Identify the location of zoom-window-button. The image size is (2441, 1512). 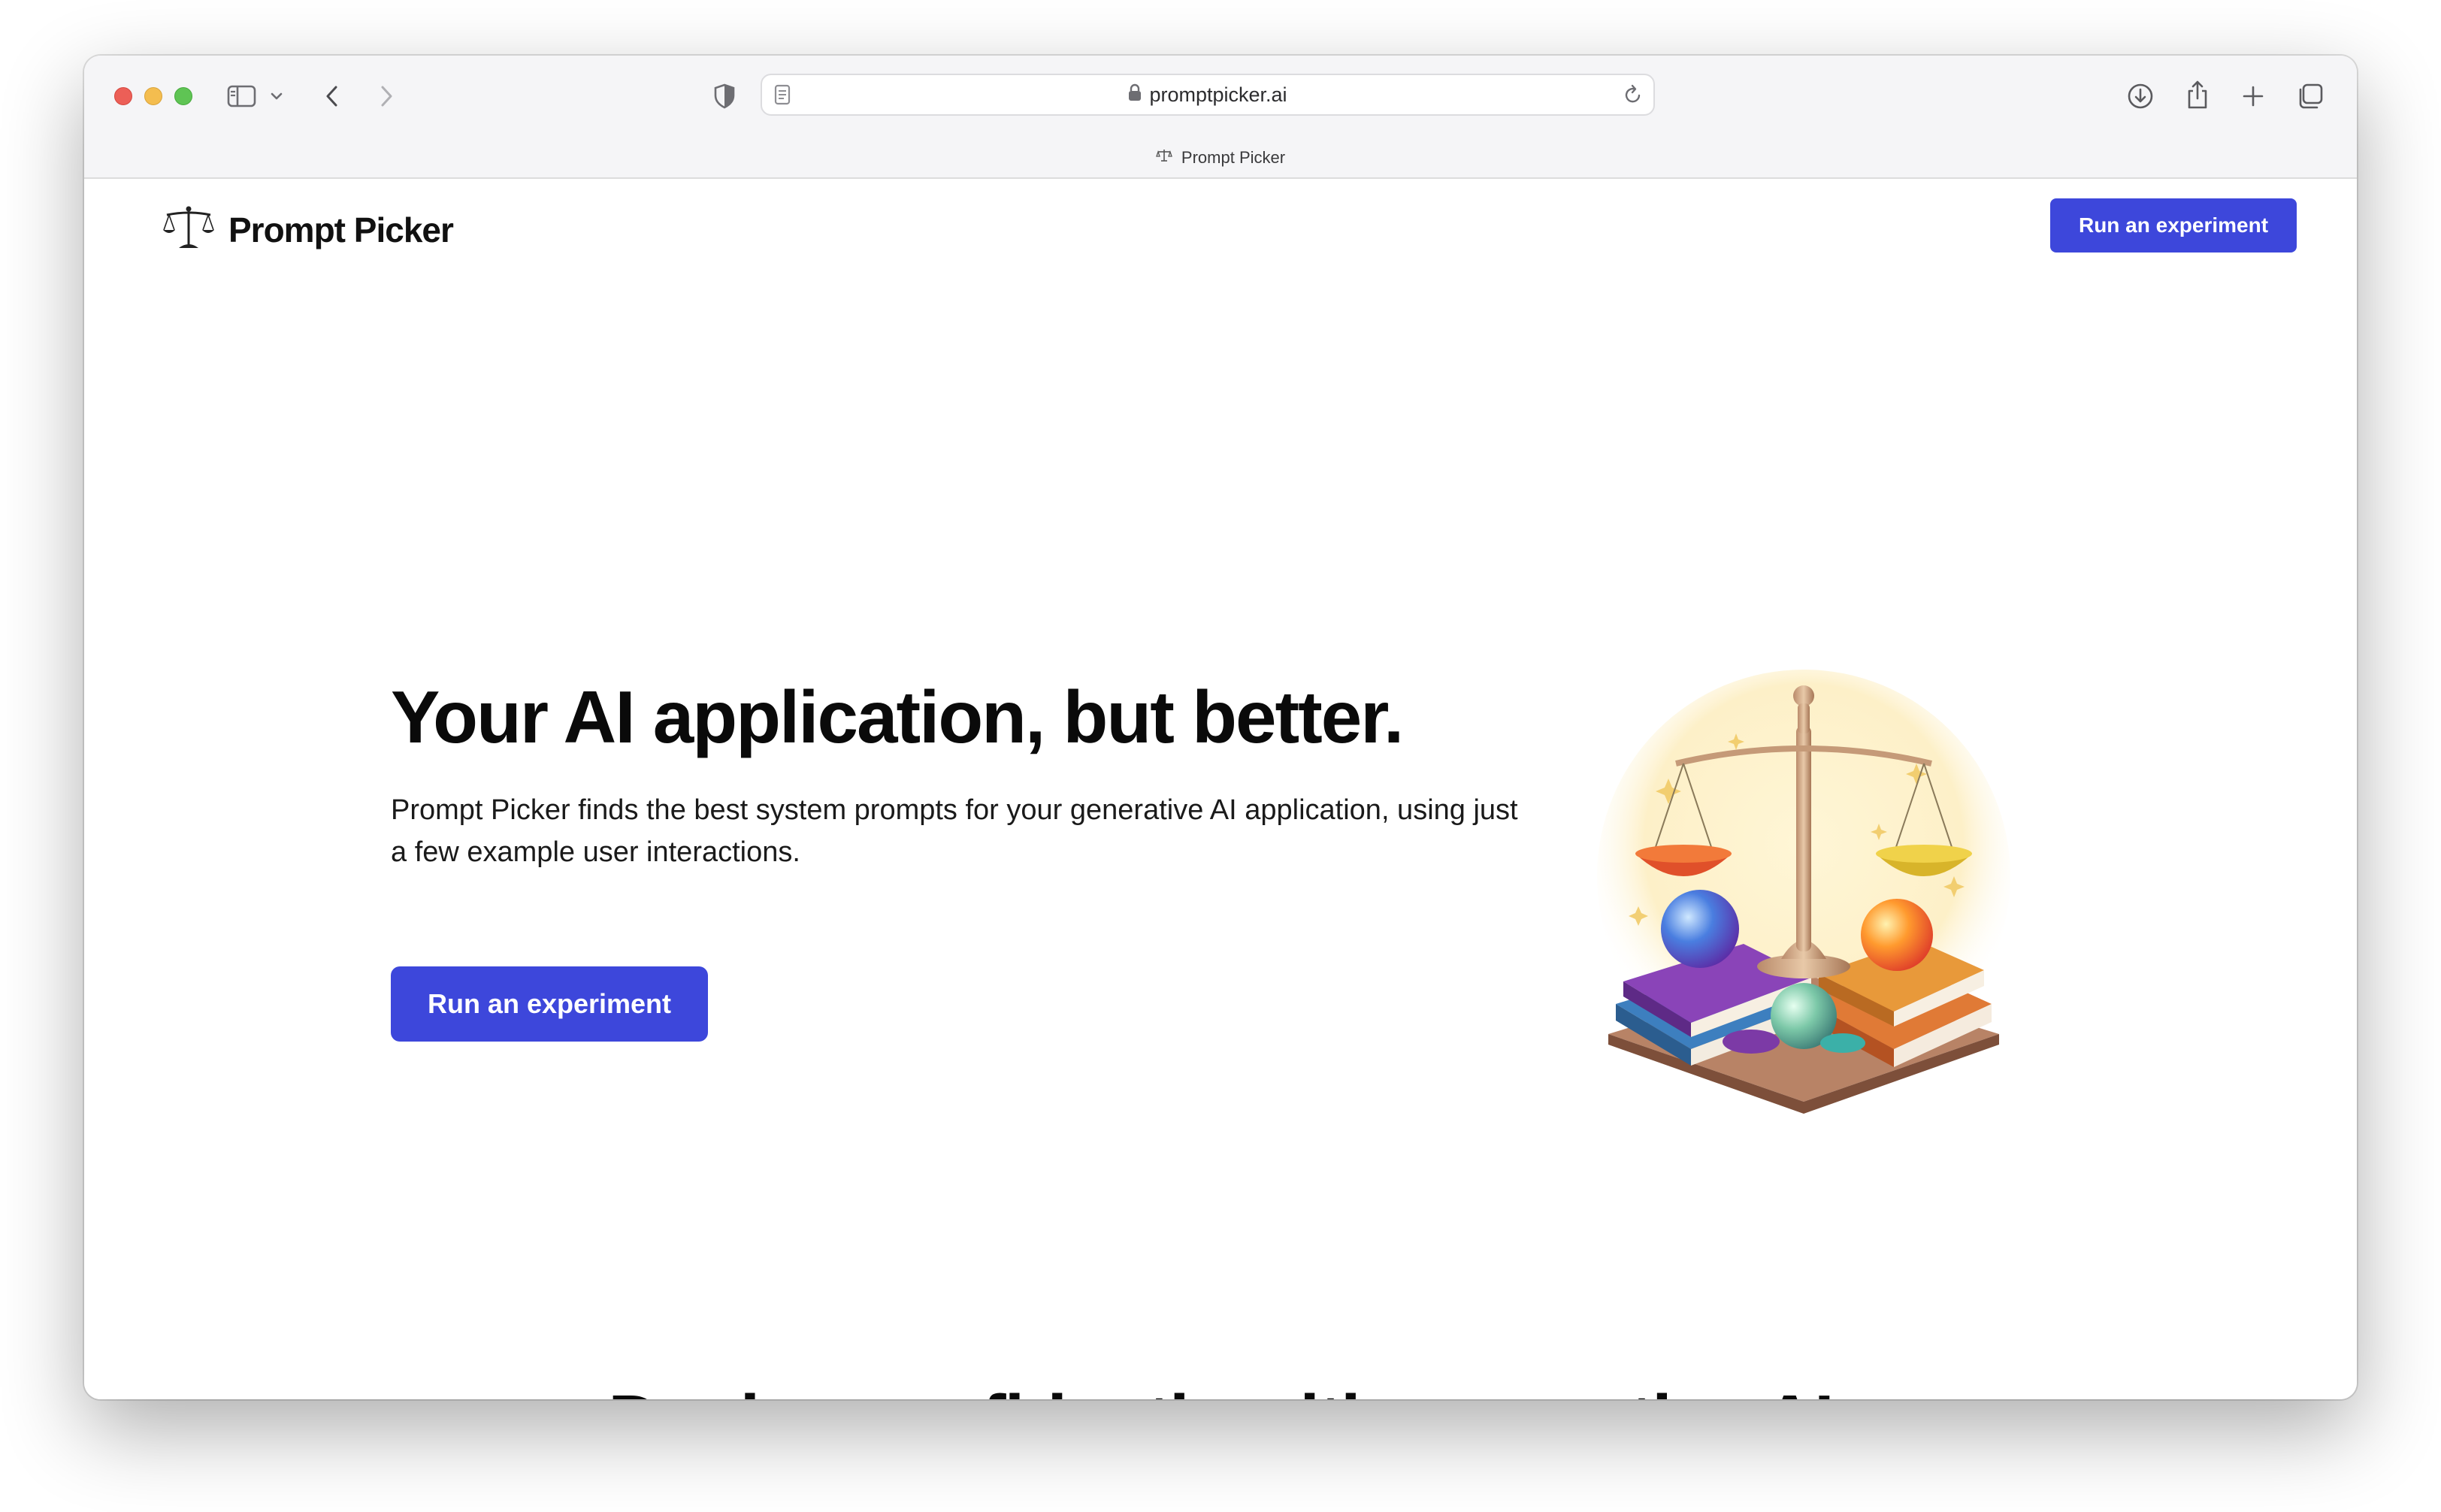
(183, 96).